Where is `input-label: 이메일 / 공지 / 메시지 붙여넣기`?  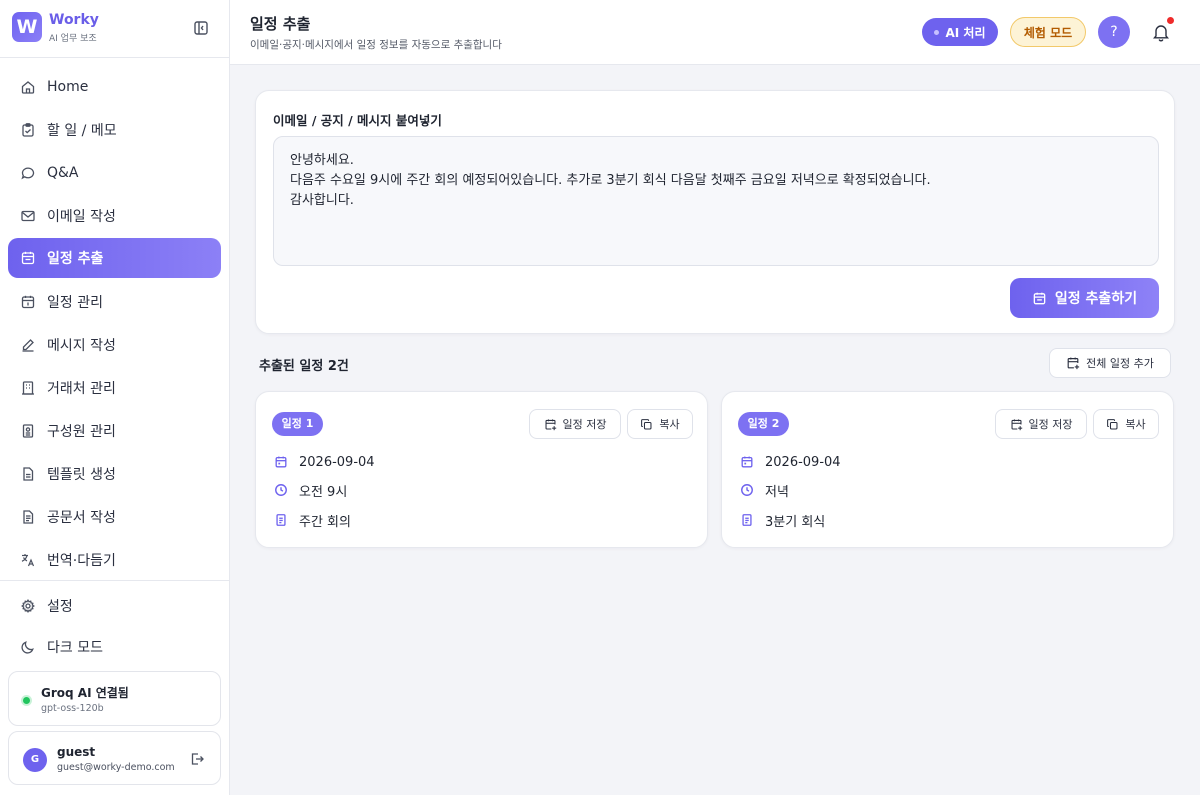 input-label: 이메일 / 공지 / 메시지 붙여넣기 is located at coordinates (357, 120).